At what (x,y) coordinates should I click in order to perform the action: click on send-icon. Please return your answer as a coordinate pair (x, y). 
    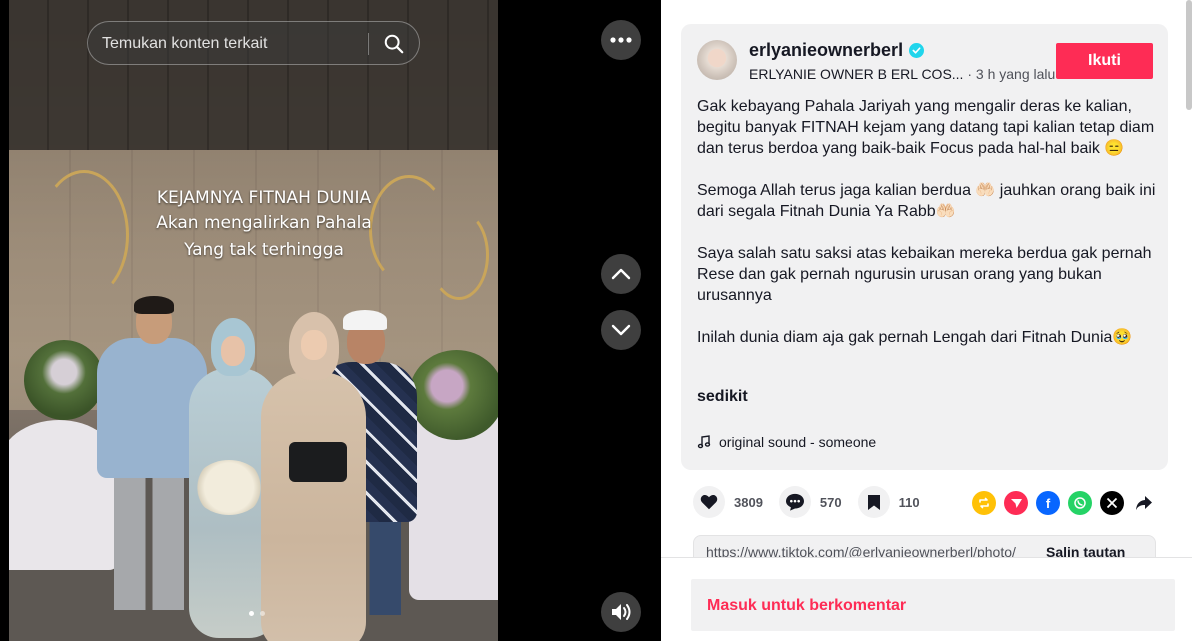
    Looking at the image, I should click on (1016, 503).